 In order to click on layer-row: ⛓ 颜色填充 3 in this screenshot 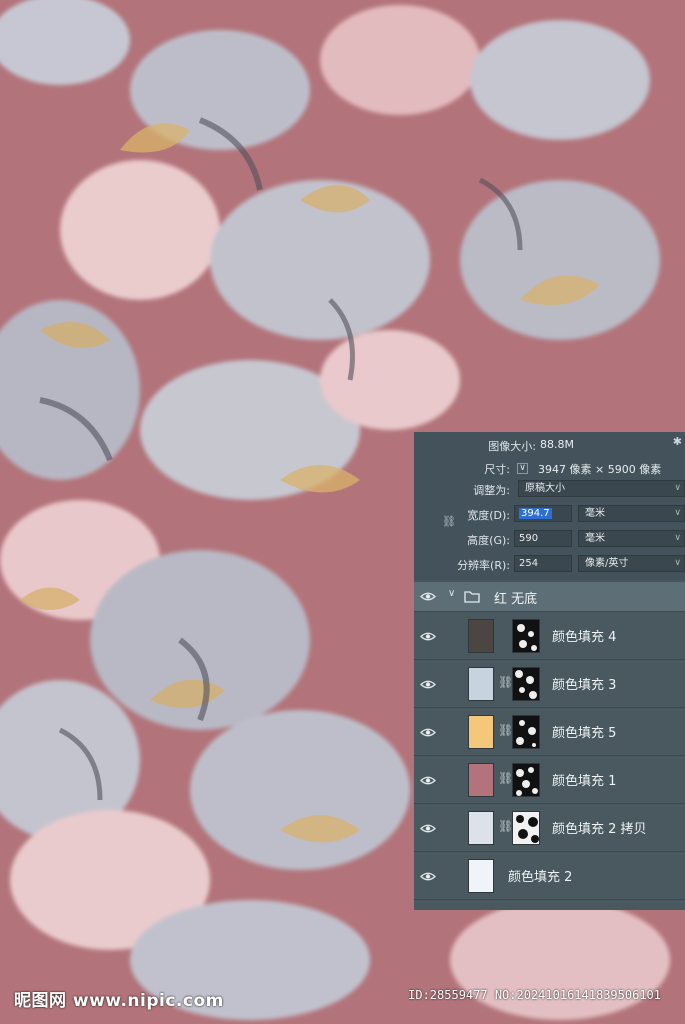, I will do `click(549, 684)`.